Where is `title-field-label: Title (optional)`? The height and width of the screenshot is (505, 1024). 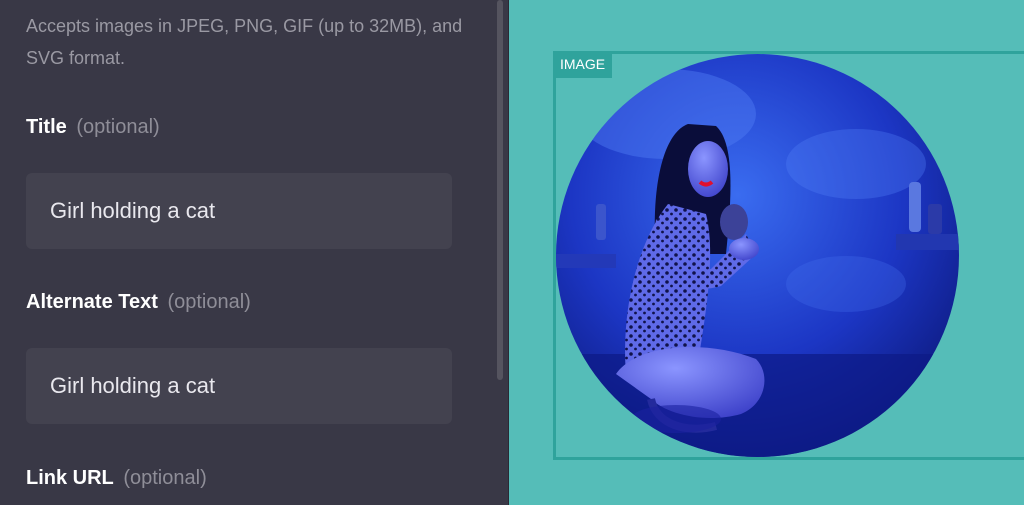 title-field-label: Title (optional) is located at coordinates (93, 127).